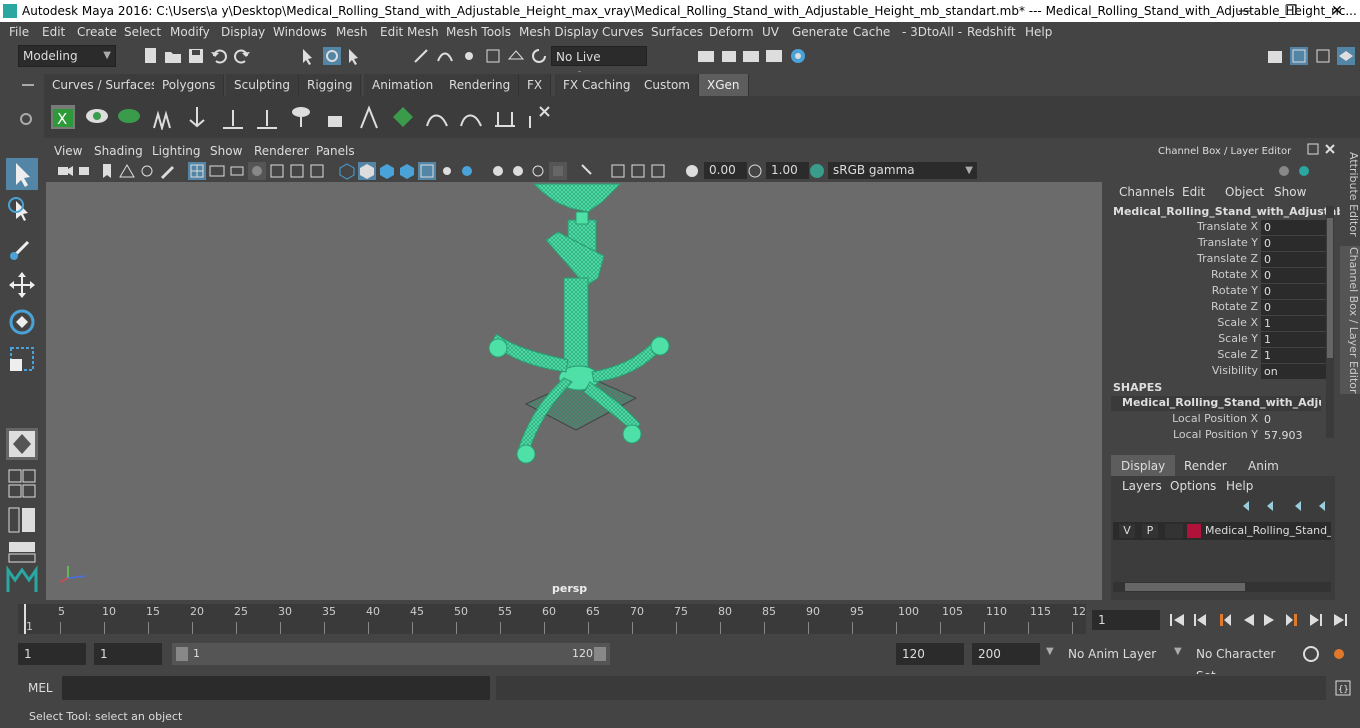 This screenshot has width=1360, height=728. Describe the element at coordinates (63, 117) in the screenshot. I see `xgen-editor-icon: X` at that location.